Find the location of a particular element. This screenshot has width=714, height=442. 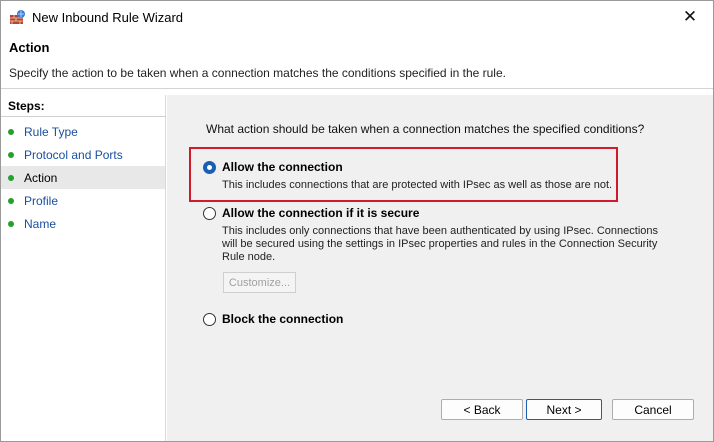

allow-secure-description-line-3: Rule node. is located at coordinates (249, 257).